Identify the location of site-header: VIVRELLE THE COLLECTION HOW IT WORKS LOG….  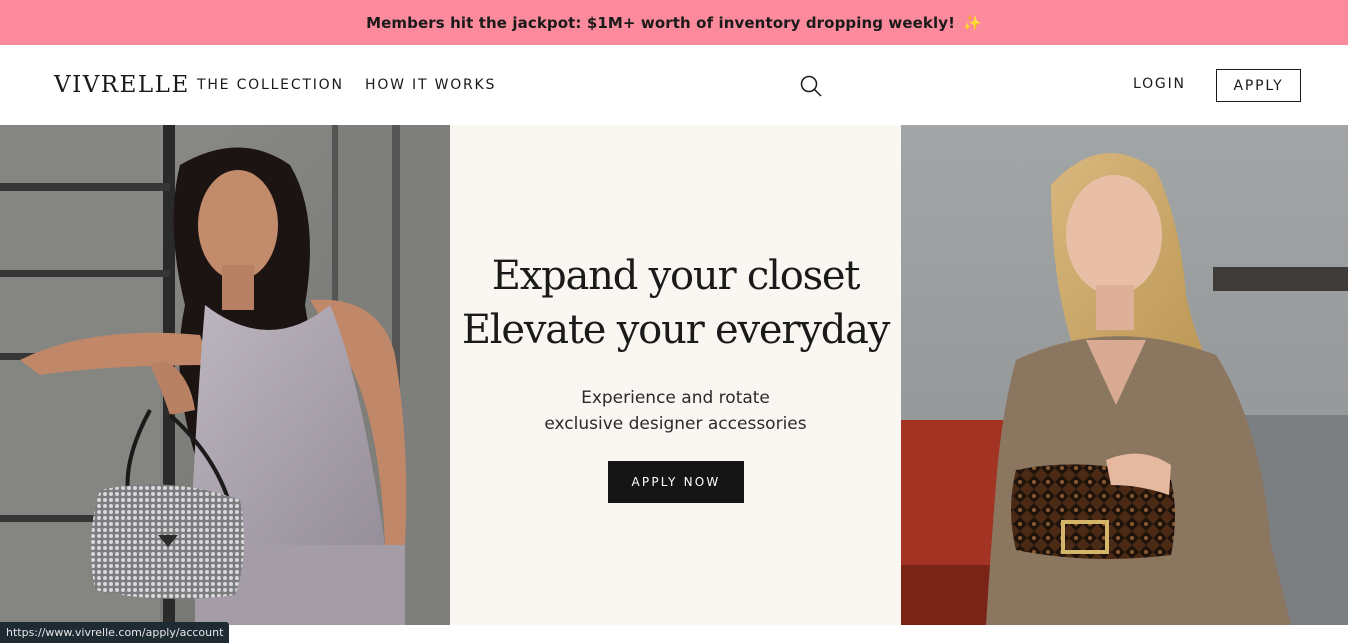
(674, 85).